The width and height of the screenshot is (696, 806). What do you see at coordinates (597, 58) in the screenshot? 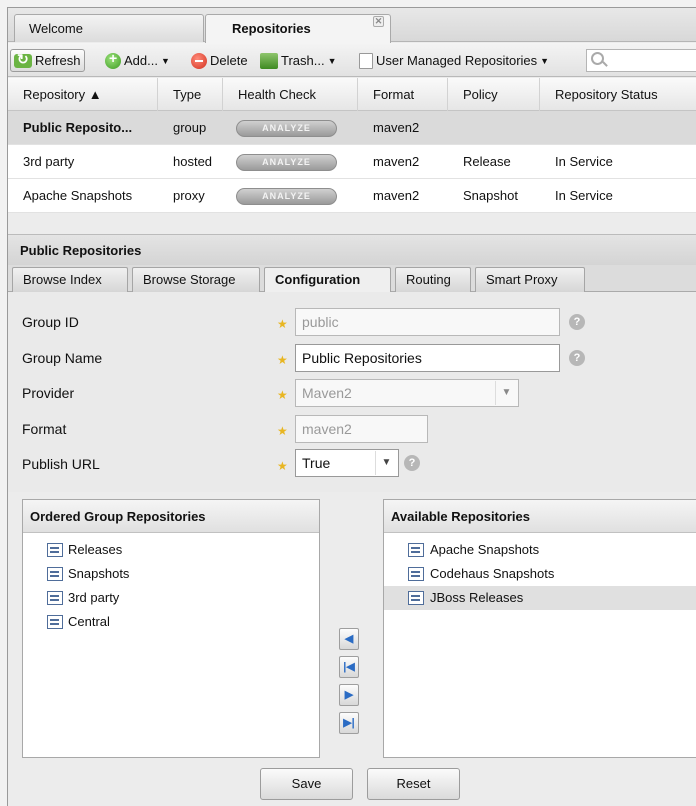
I see `search-icon` at bounding box center [597, 58].